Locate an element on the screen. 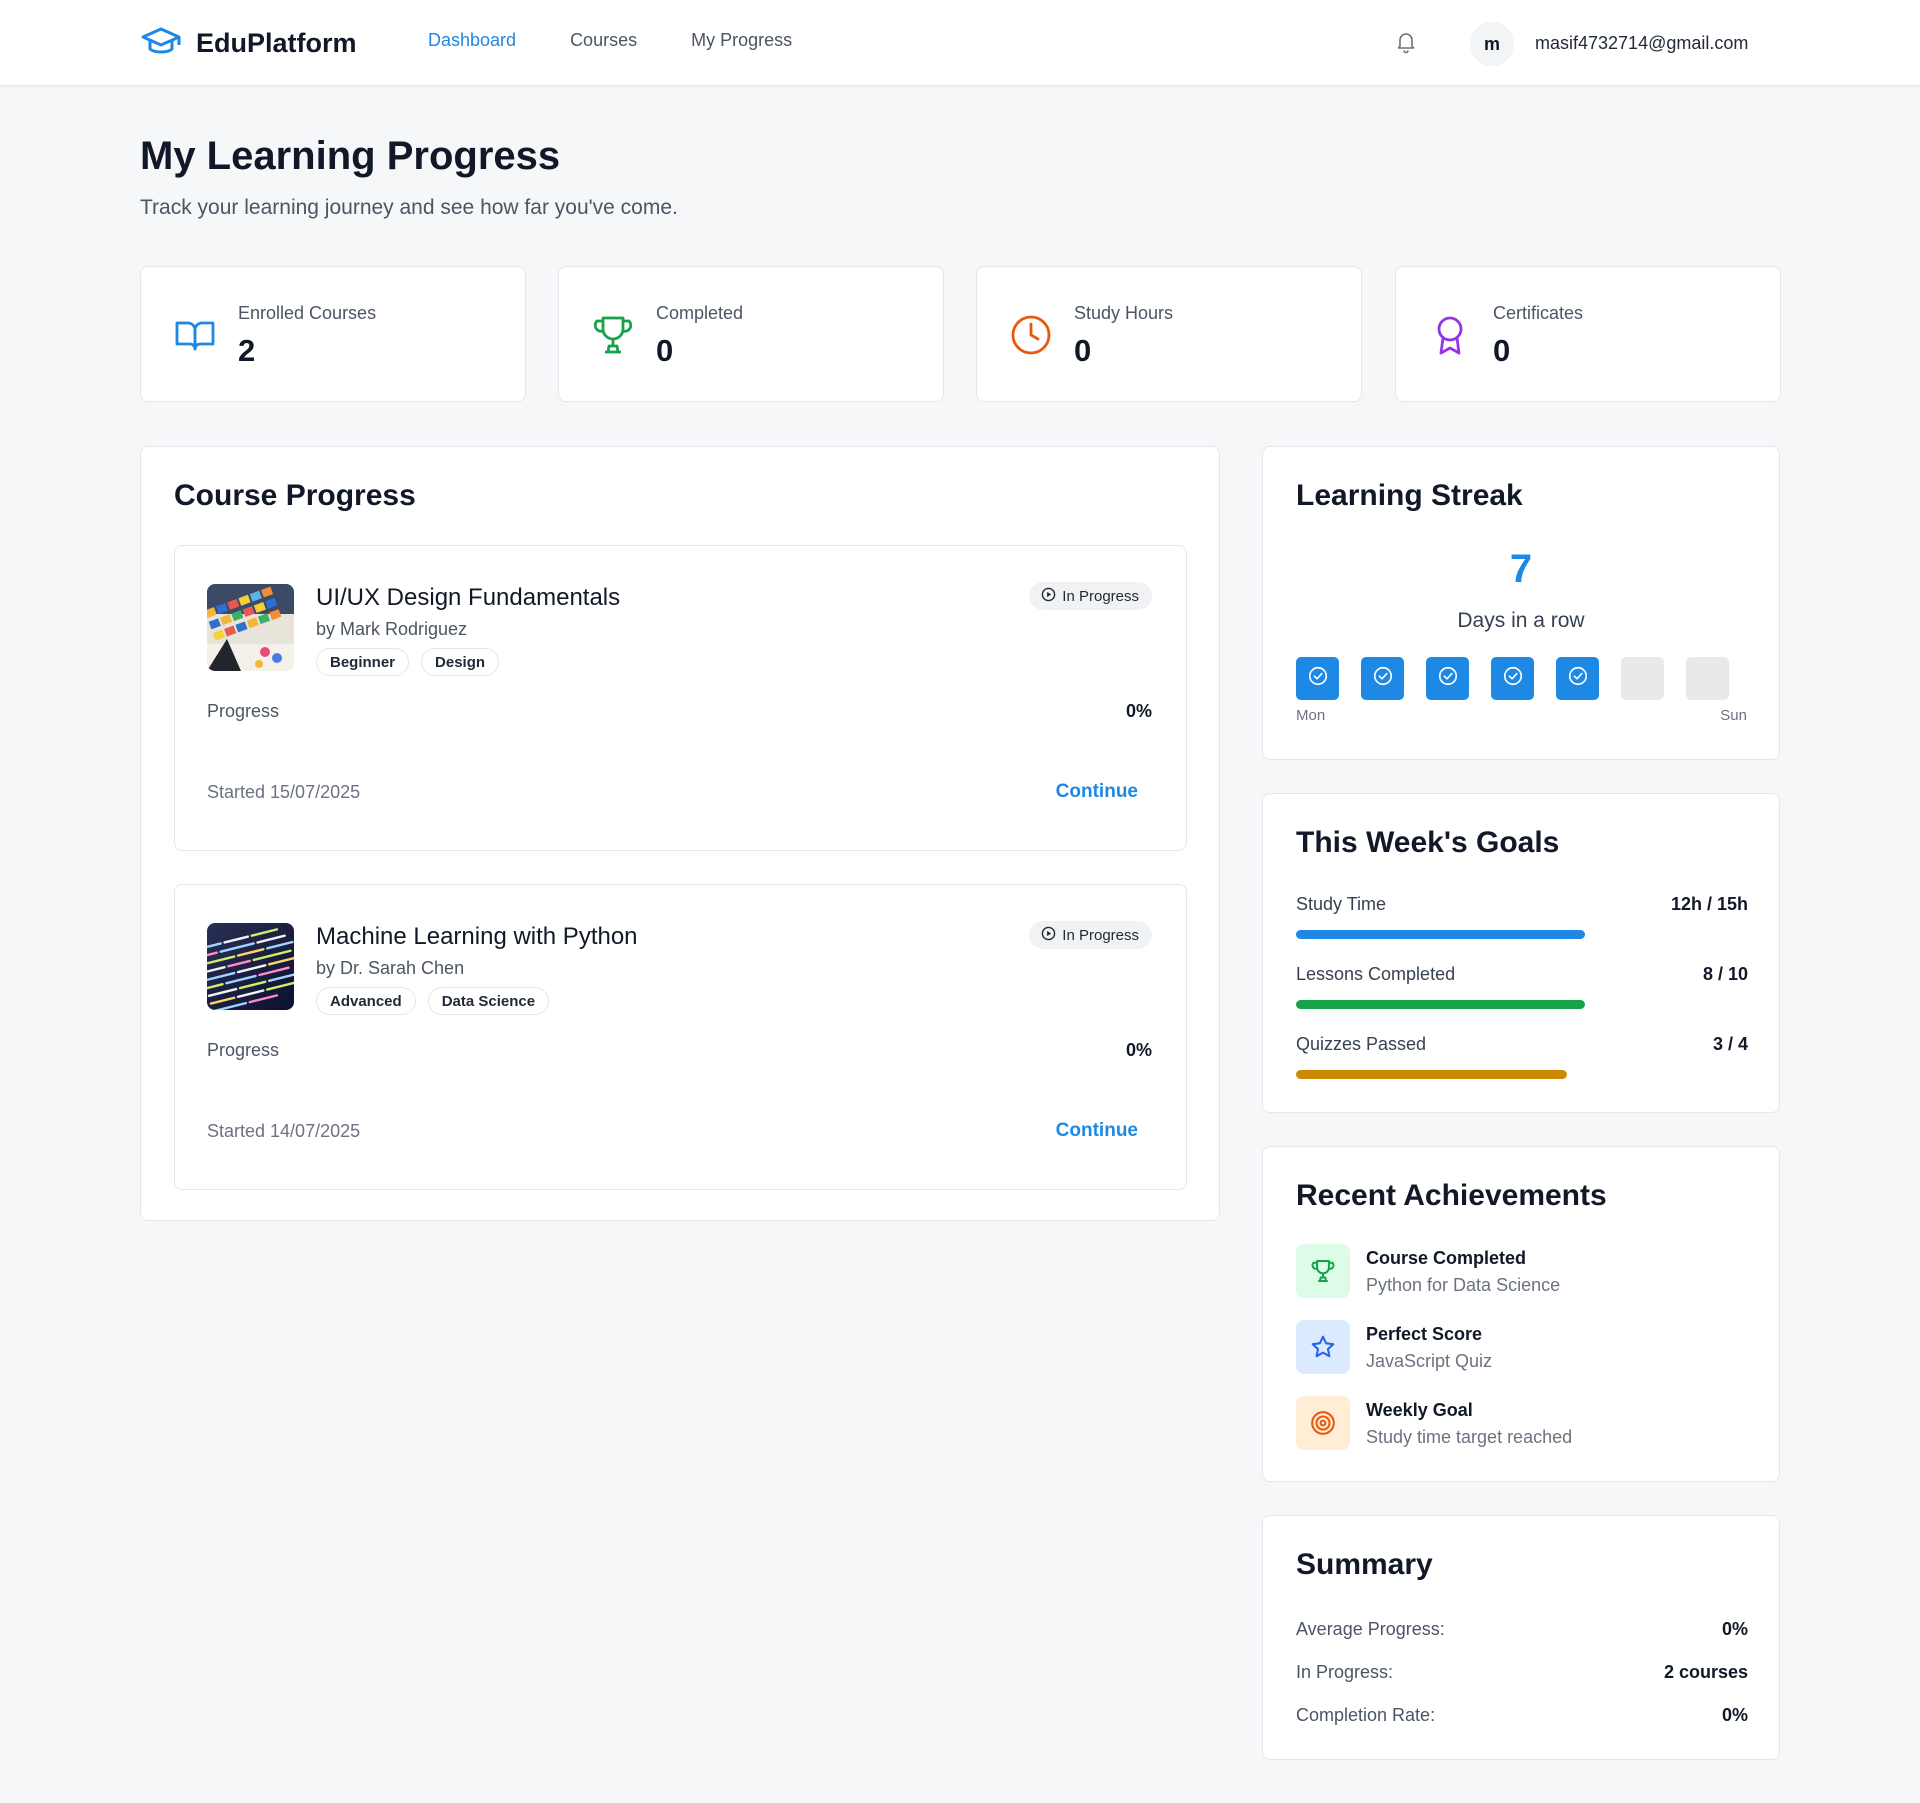 The width and height of the screenshot is (1920, 1803). stat-label: Certificates is located at coordinates (1538, 313).